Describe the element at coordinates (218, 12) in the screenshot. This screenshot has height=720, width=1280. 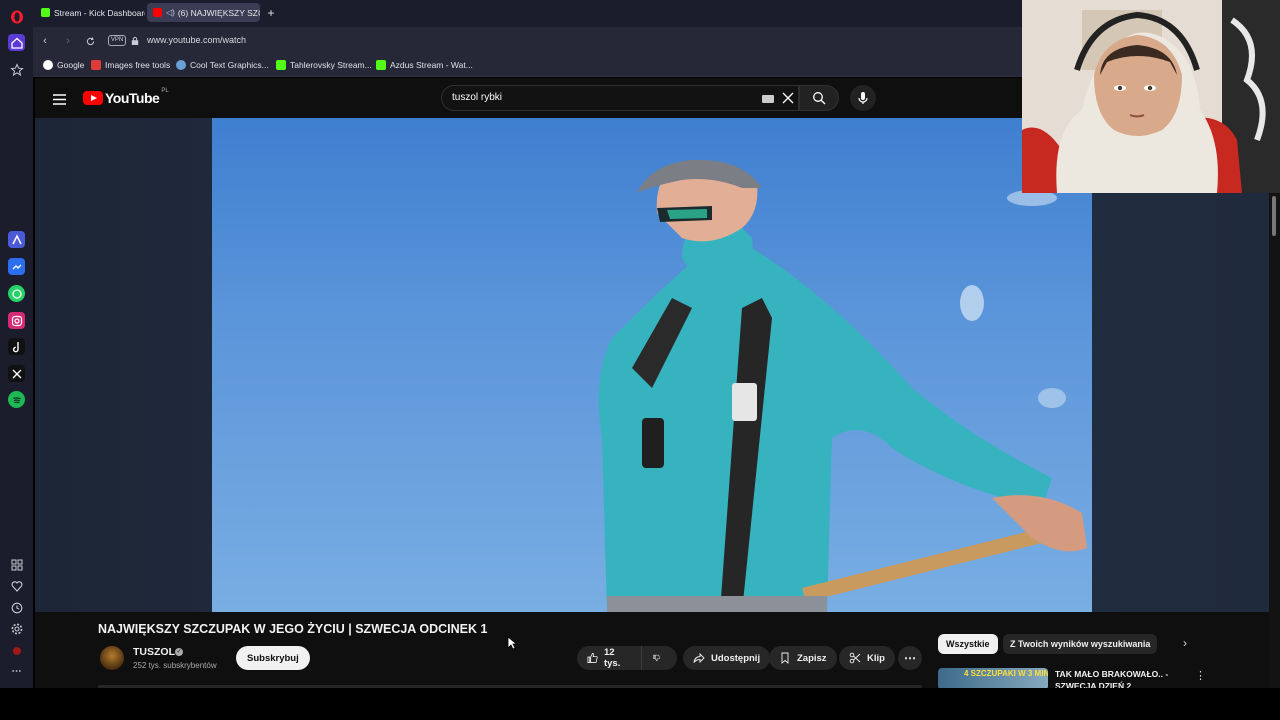
I see `tab-label: (6) NAJWIĘKSZY SZCZ` at that location.